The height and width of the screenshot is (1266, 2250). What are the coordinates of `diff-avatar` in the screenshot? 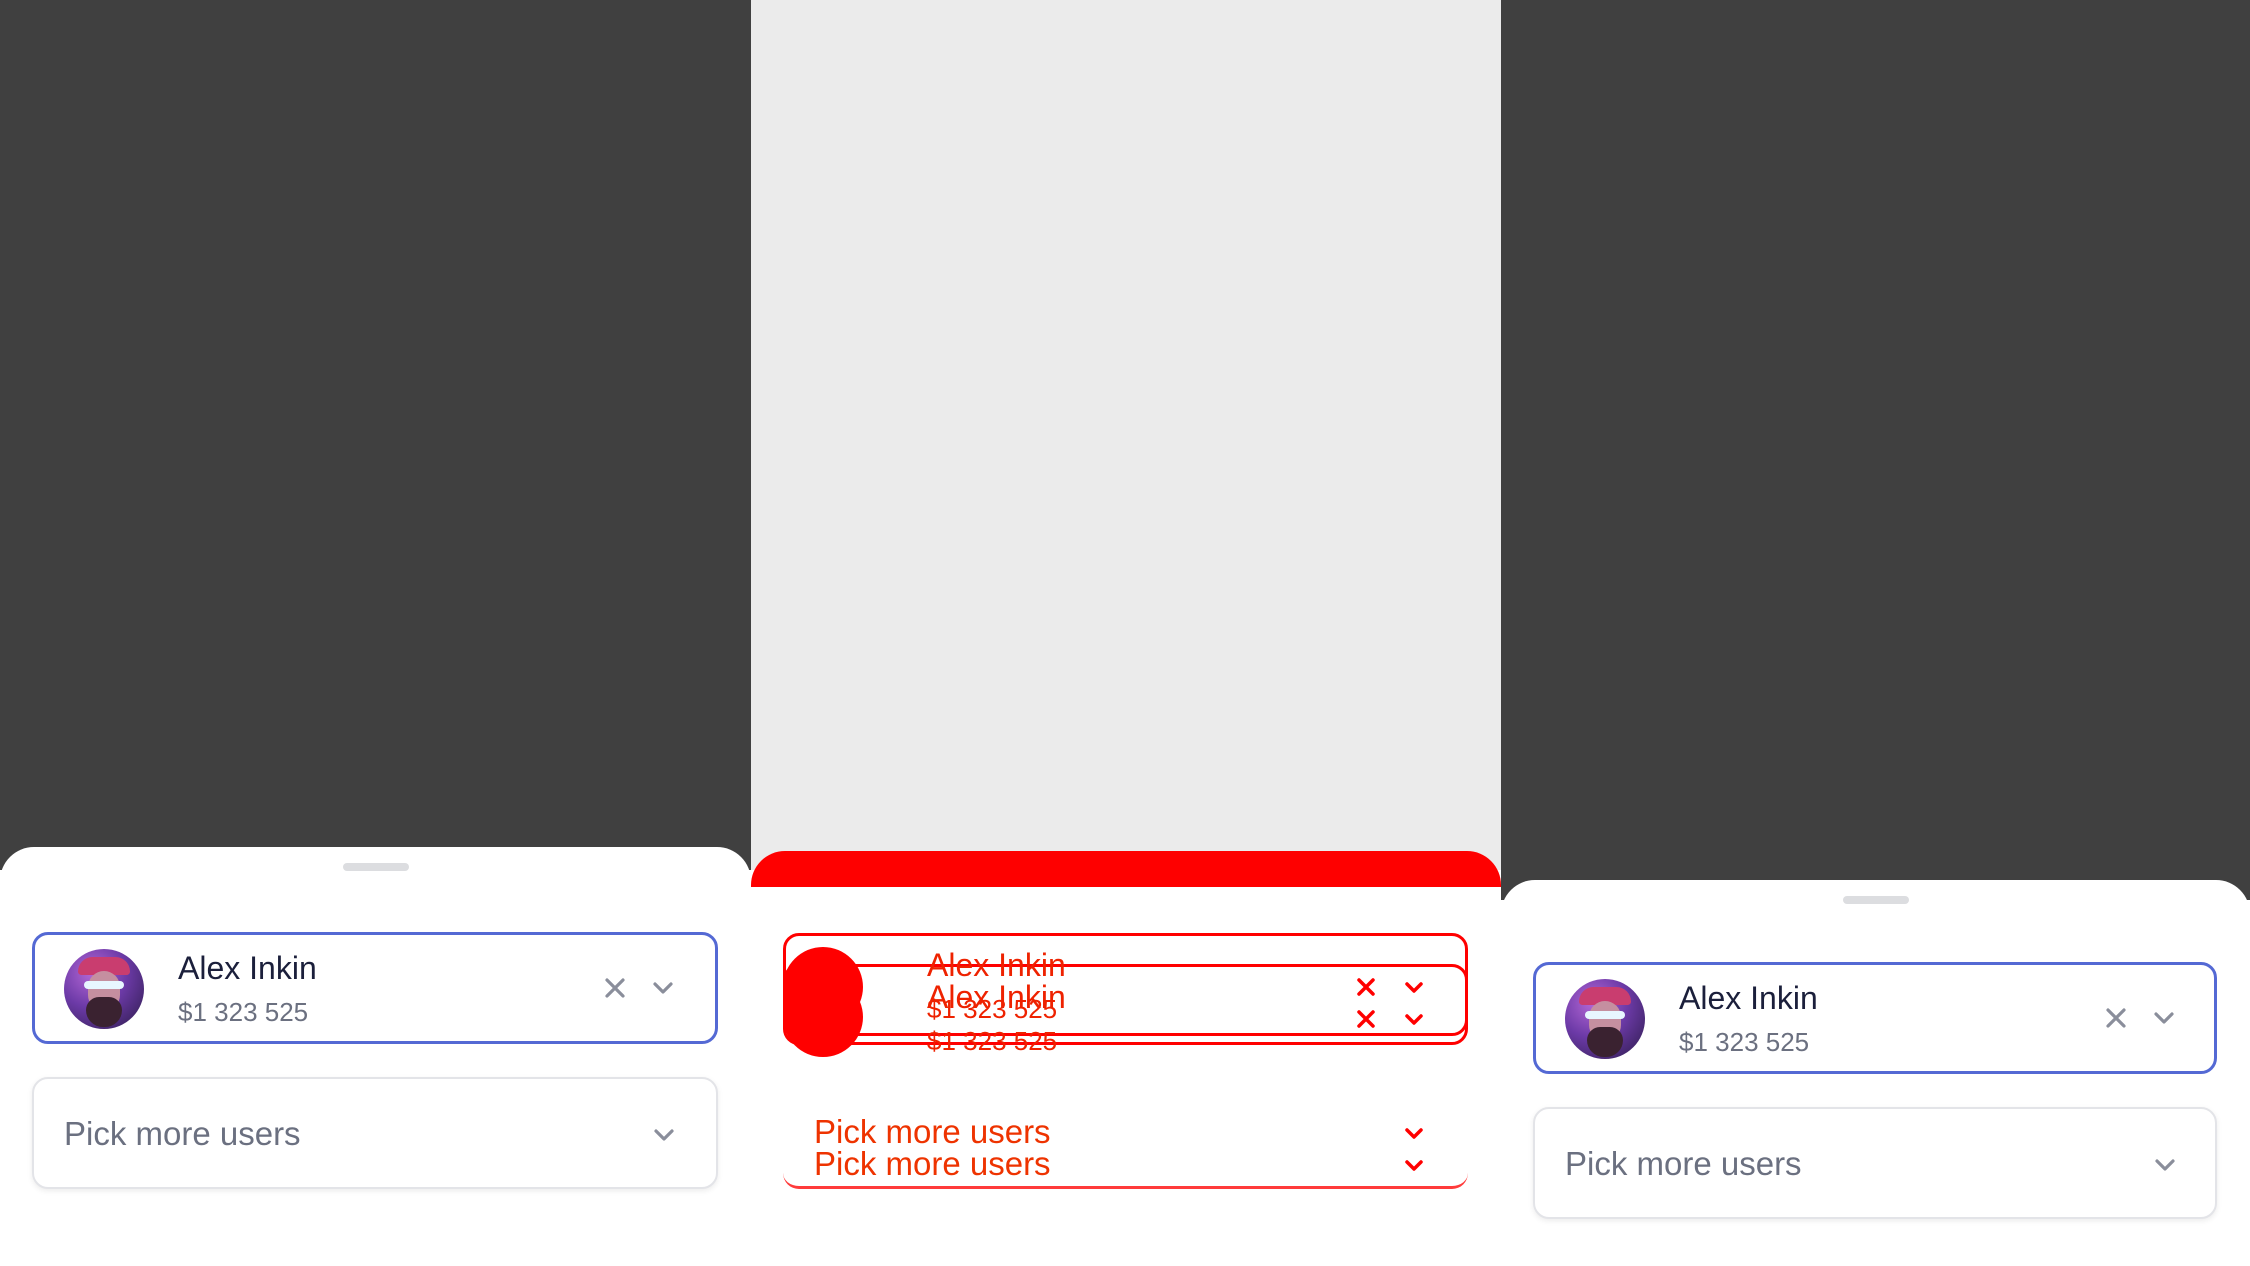 It's located at (823, 1017).